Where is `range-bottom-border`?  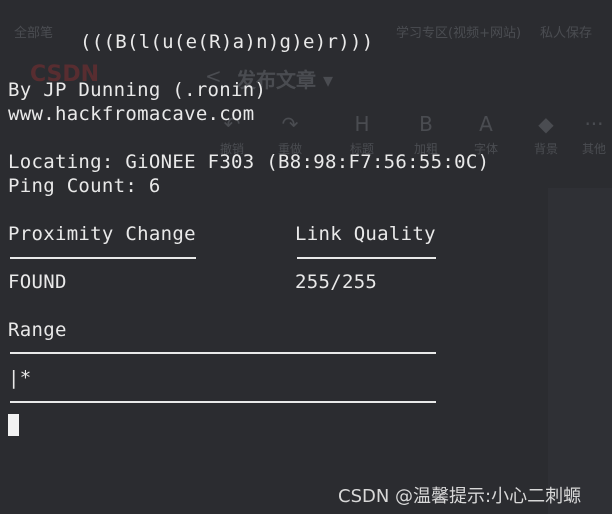 range-bottom-border is located at coordinates (223, 402).